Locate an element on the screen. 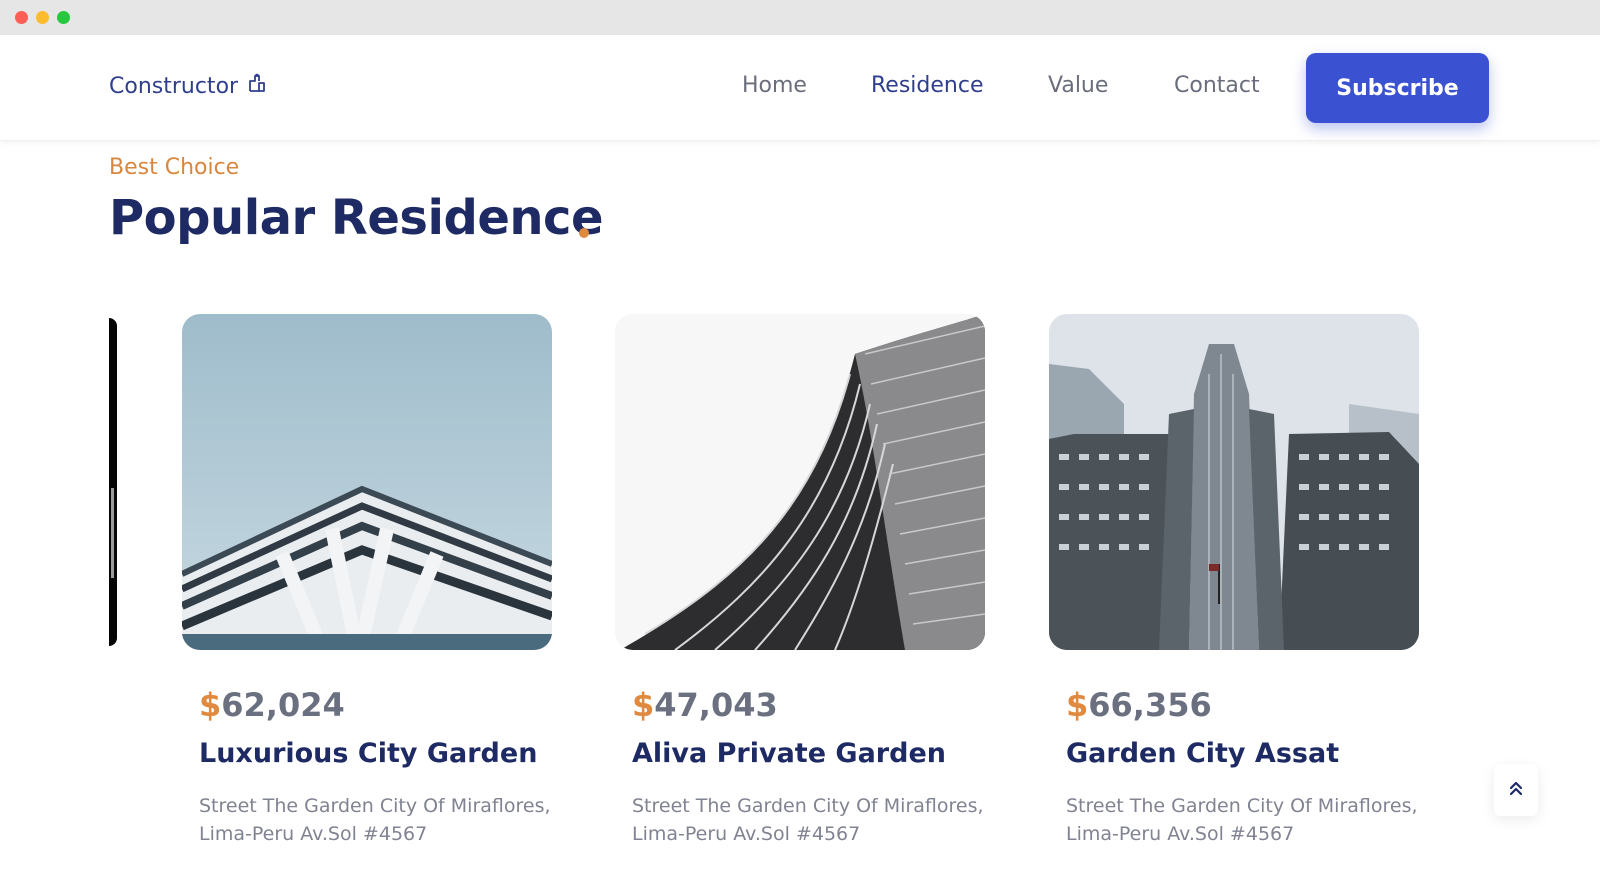 The width and height of the screenshot is (1600, 874). price-value: 66,356 is located at coordinates (1150, 705).